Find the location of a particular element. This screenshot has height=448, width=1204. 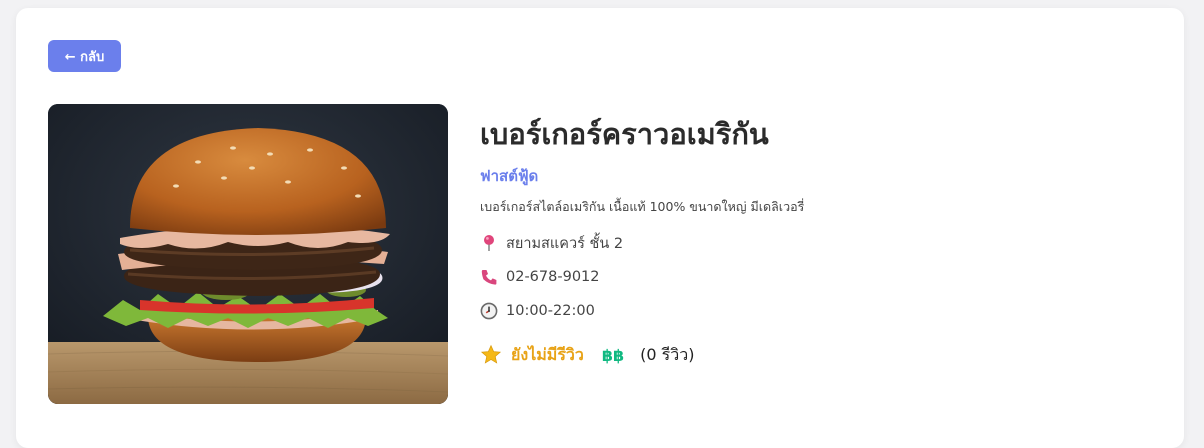

clock-icon is located at coordinates (489, 311).